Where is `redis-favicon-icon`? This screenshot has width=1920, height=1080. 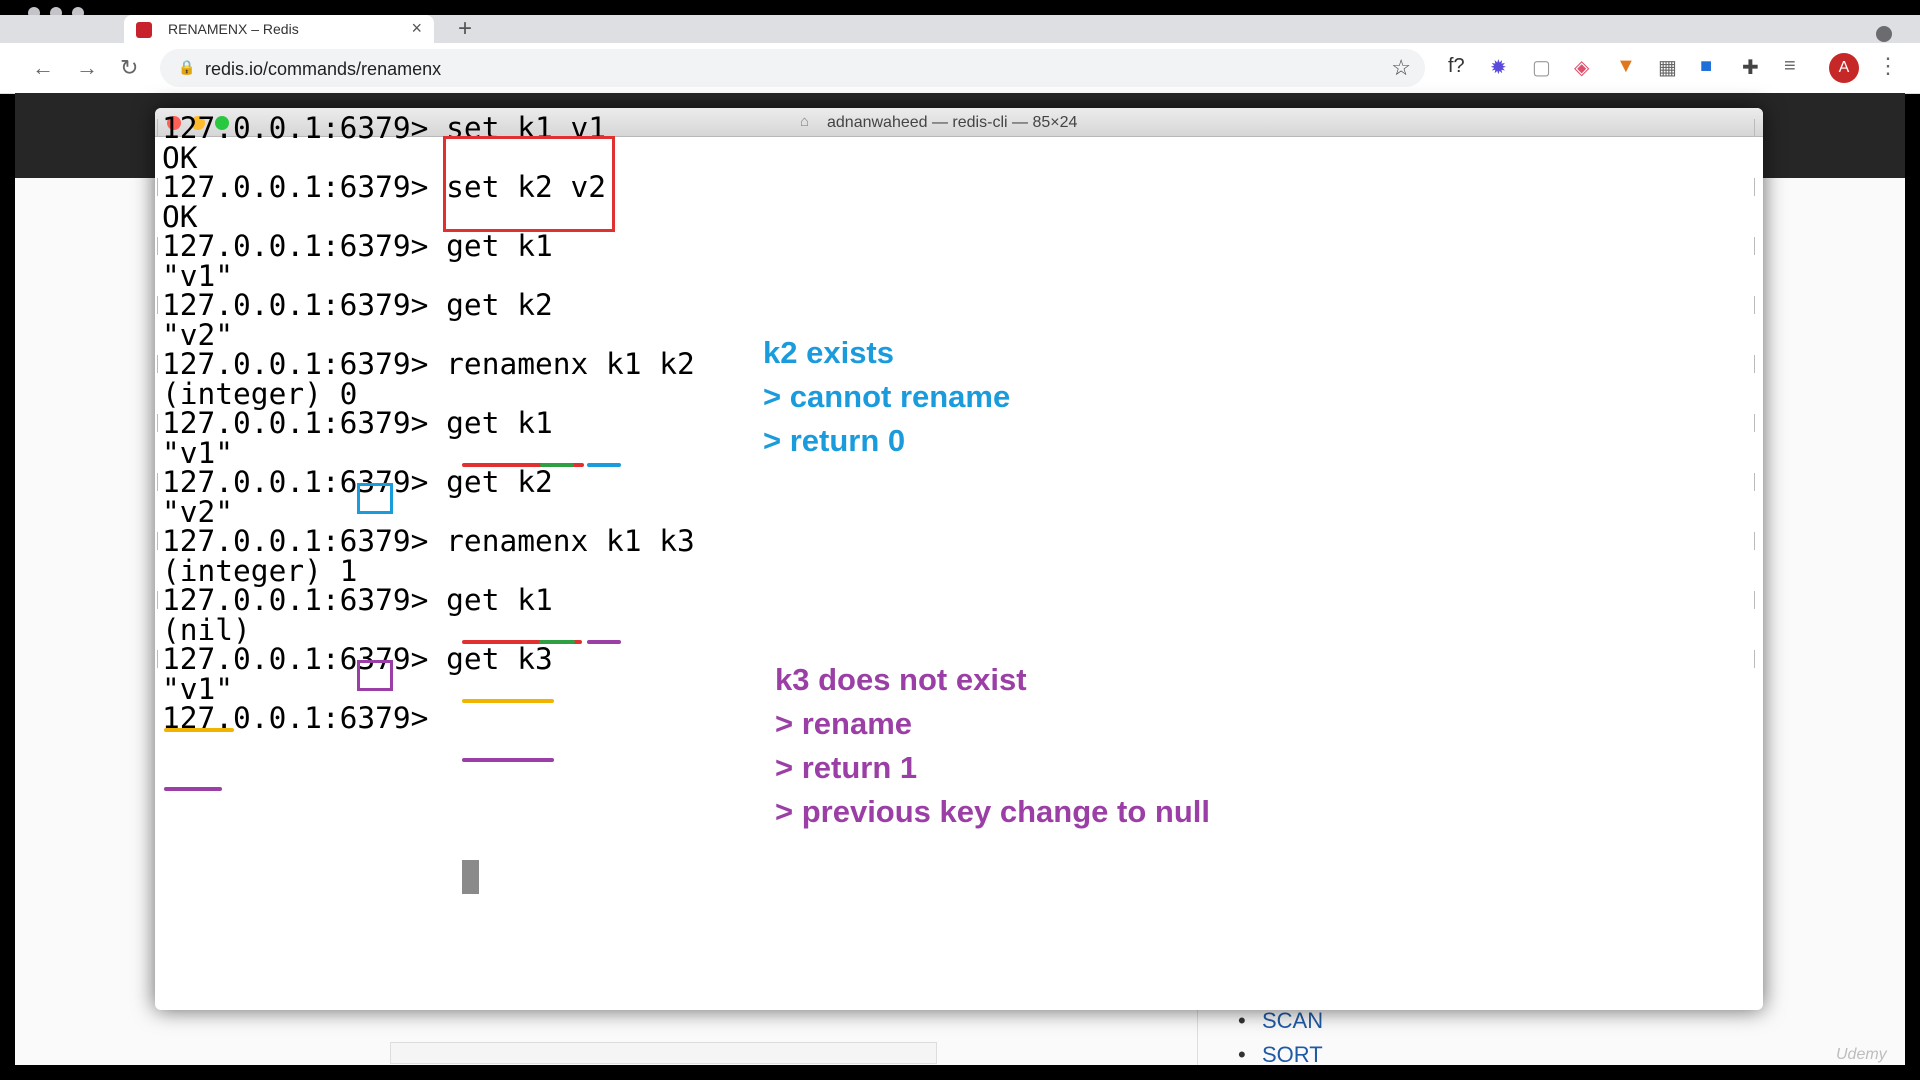
redis-favicon-icon is located at coordinates (144, 30).